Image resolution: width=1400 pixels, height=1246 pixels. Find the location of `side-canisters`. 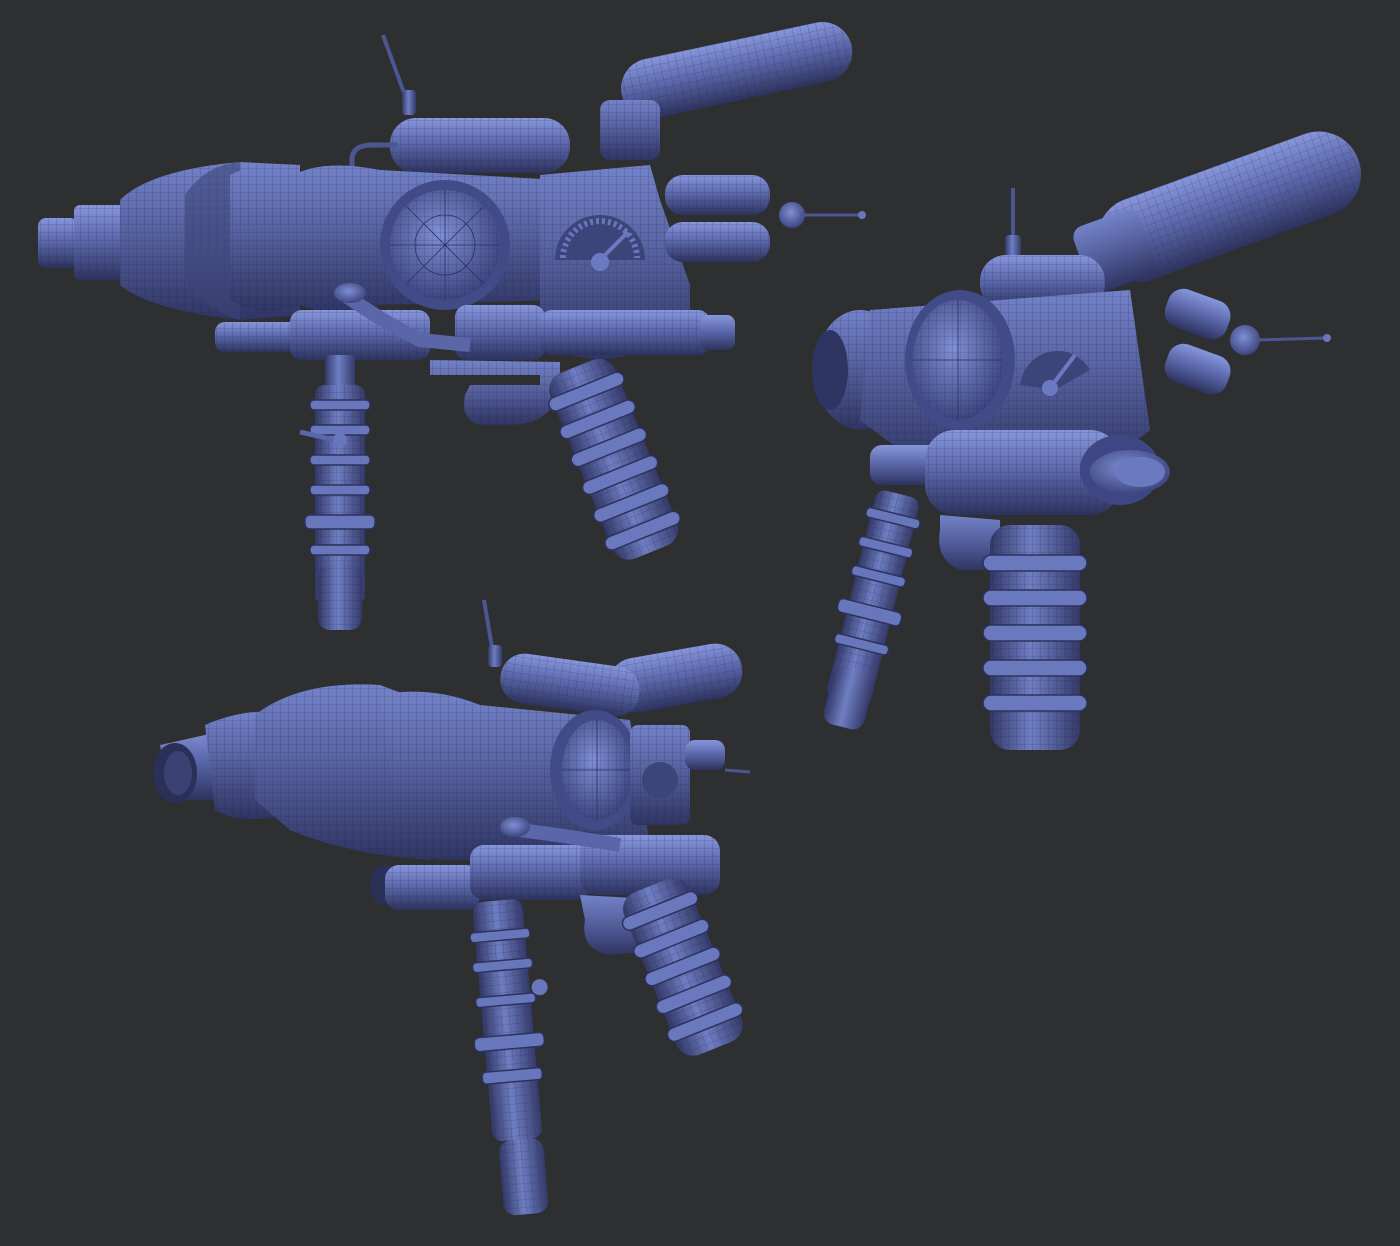

side-canisters is located at coordinates (765, 218).